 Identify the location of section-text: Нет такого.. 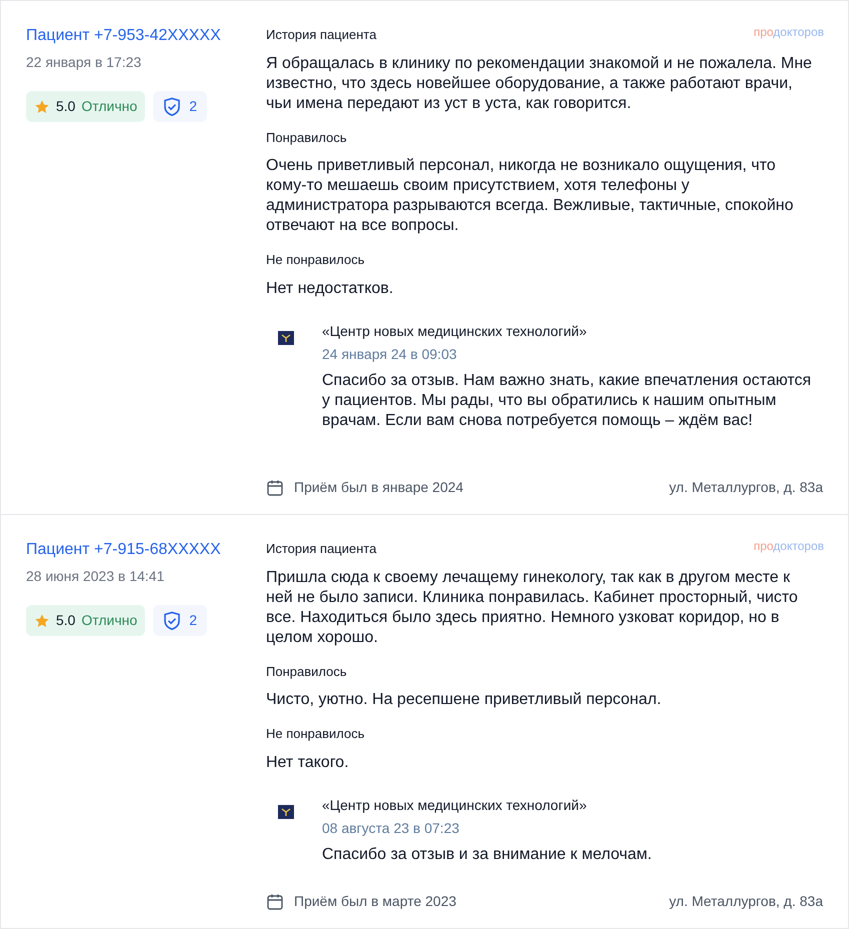
(308, 762).